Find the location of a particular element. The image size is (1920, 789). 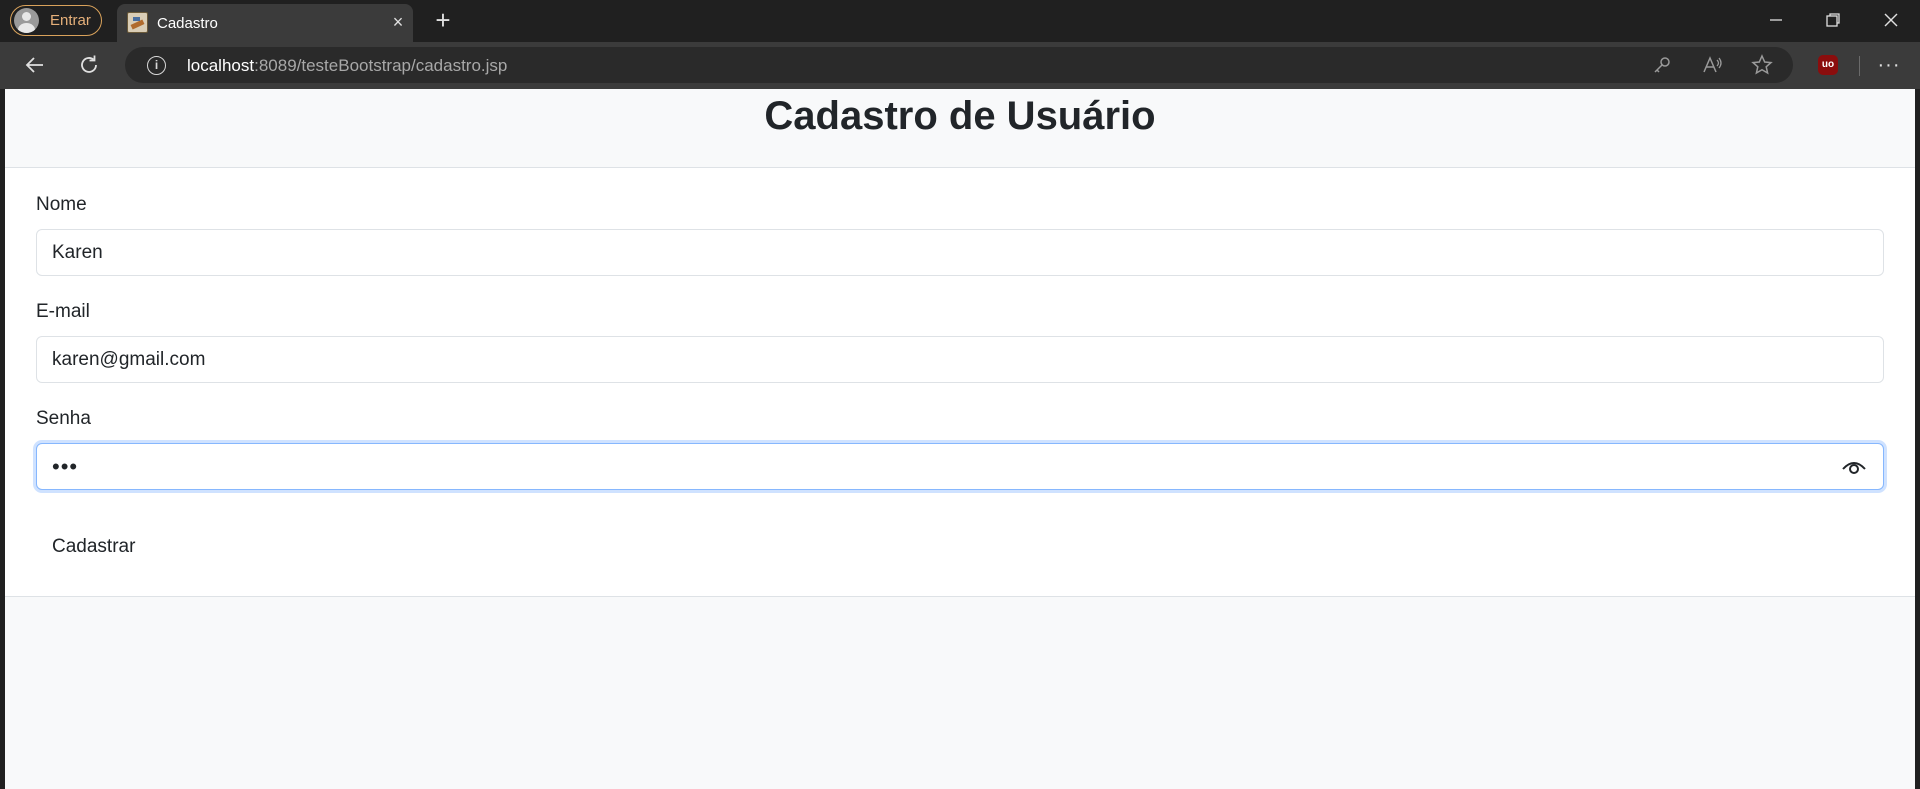

restore-icon is located at coordinates (1833, 20).